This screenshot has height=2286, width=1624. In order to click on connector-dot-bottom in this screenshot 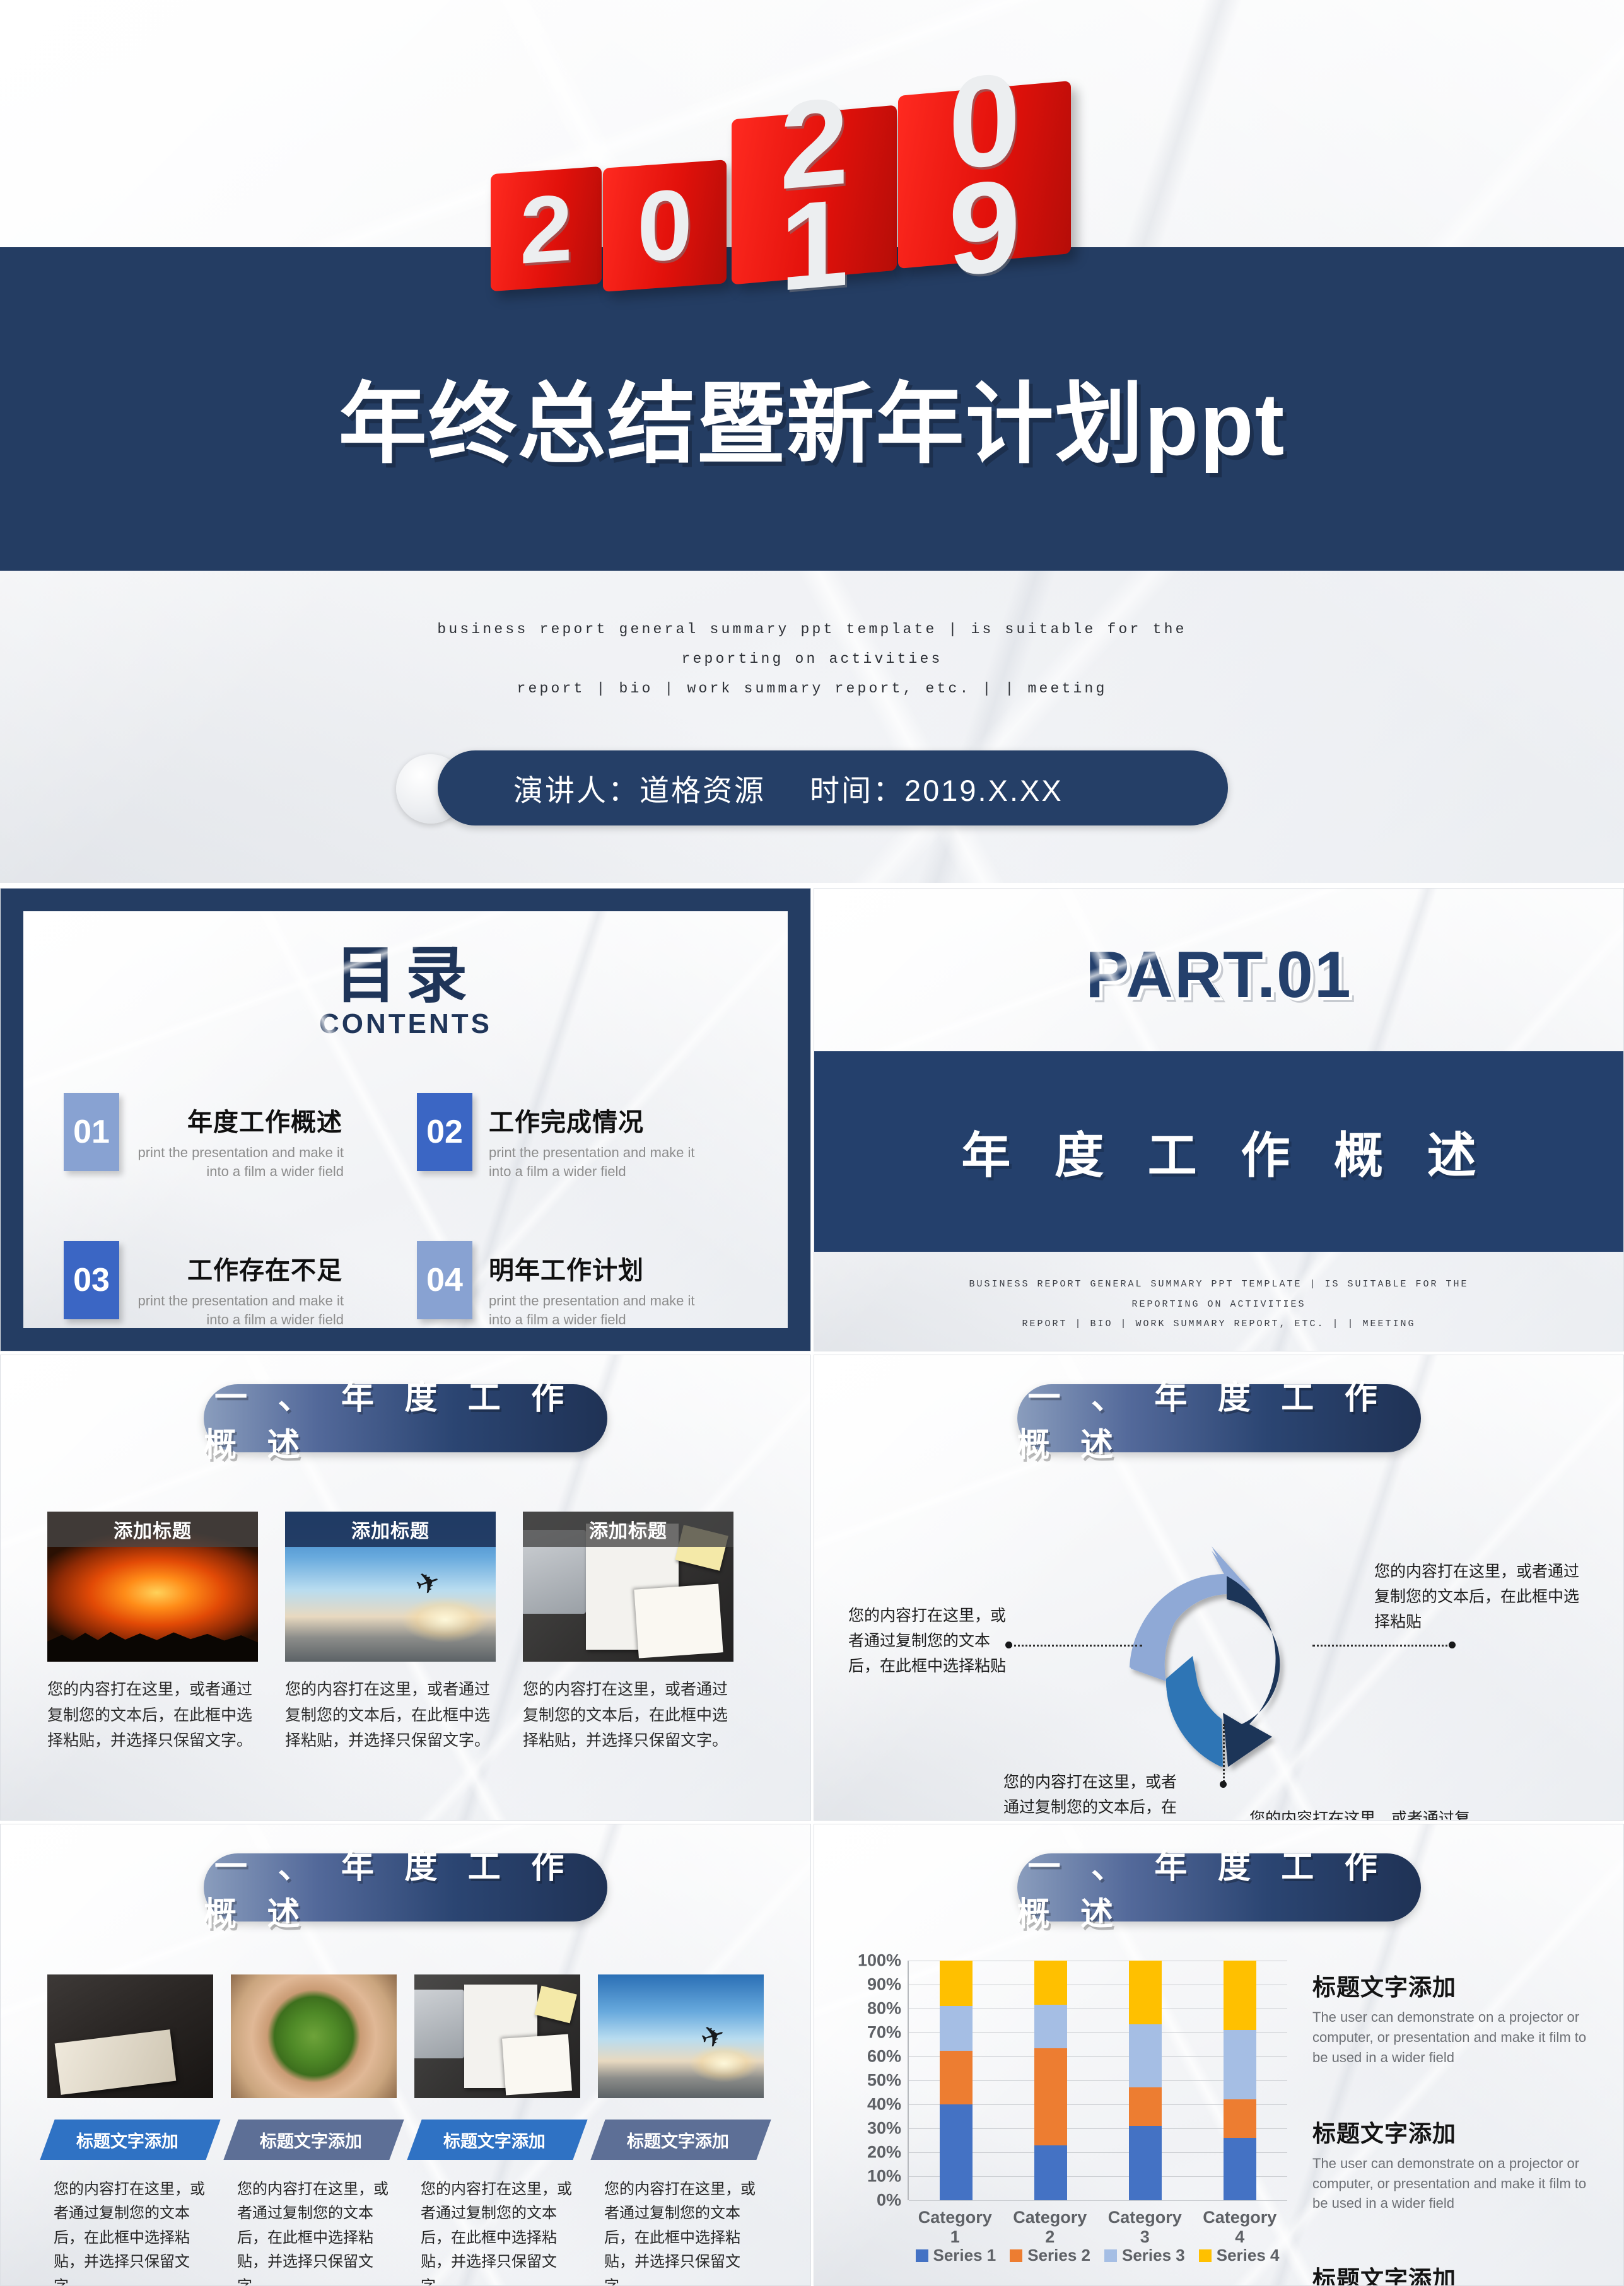, I will do `click(1224, 1784)`.